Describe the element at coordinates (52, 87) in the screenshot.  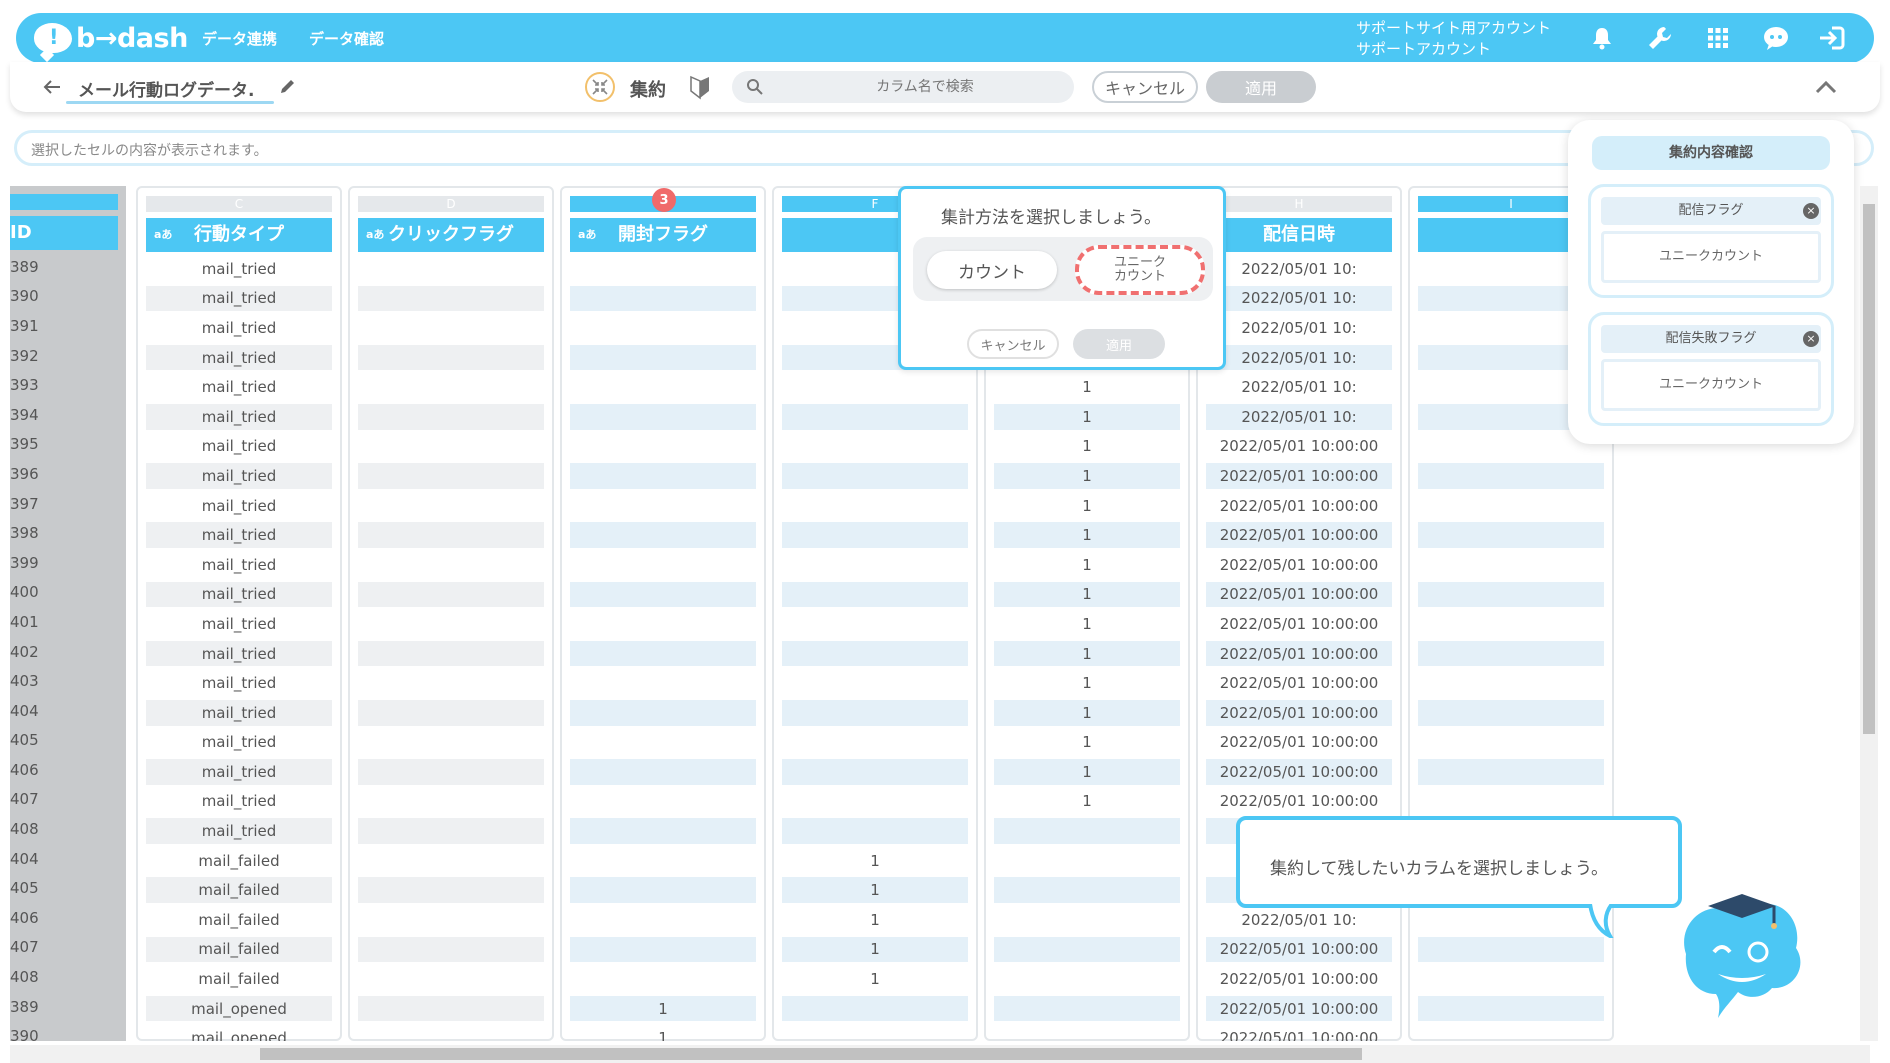
I see `back-arrow-icon` at that location.